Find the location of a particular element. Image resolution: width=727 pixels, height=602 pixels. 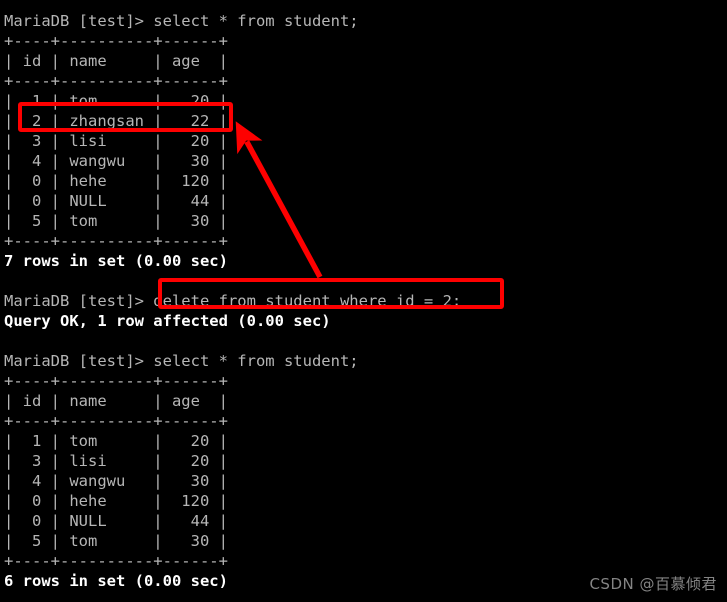

terminal-line-t1-row-3: | 3 | lisi | 20 | is located at coordinates (116, 141).